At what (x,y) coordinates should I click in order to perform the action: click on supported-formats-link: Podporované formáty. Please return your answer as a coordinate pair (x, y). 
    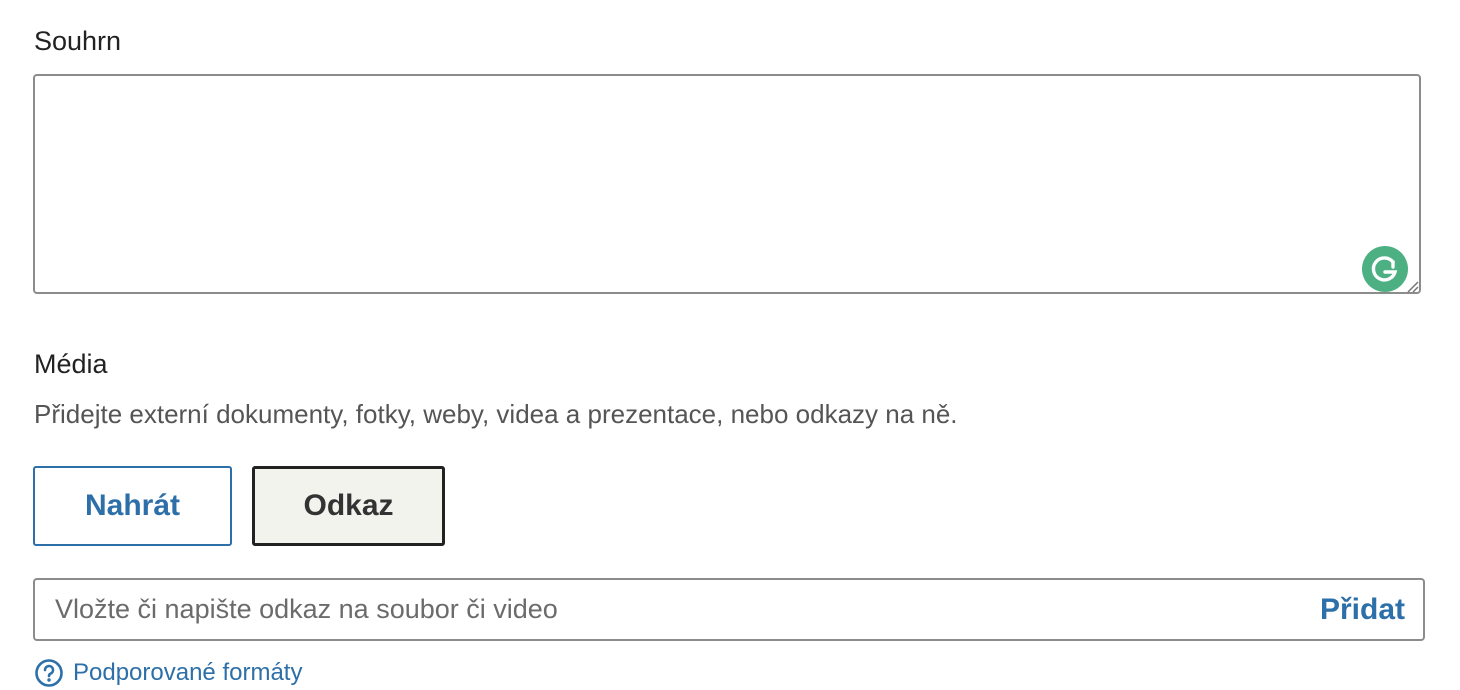
    Looking at the image, I should click on (168, 673).